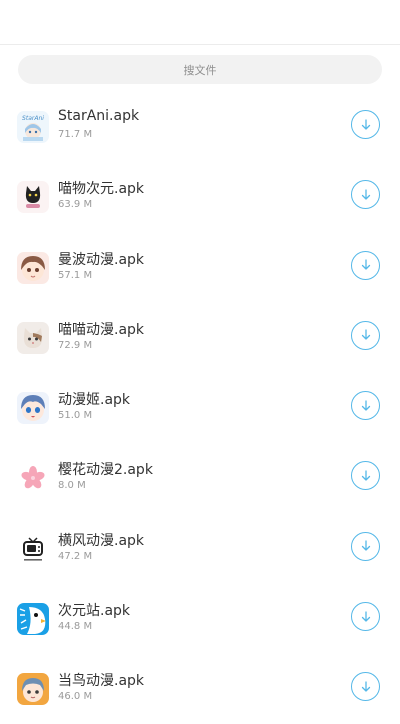  Describe the element at coordinates (33, 337) in the screenshot. I see `kitten-app-icon` at that location.